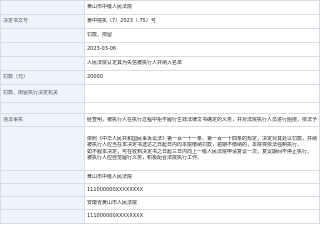  What do you see at coordinates (135, 63) in the screenshot?
I see `penalty-content-value: 人民法院认定其为失信被执行人并纳入名单` at bounding box center [135, 63].